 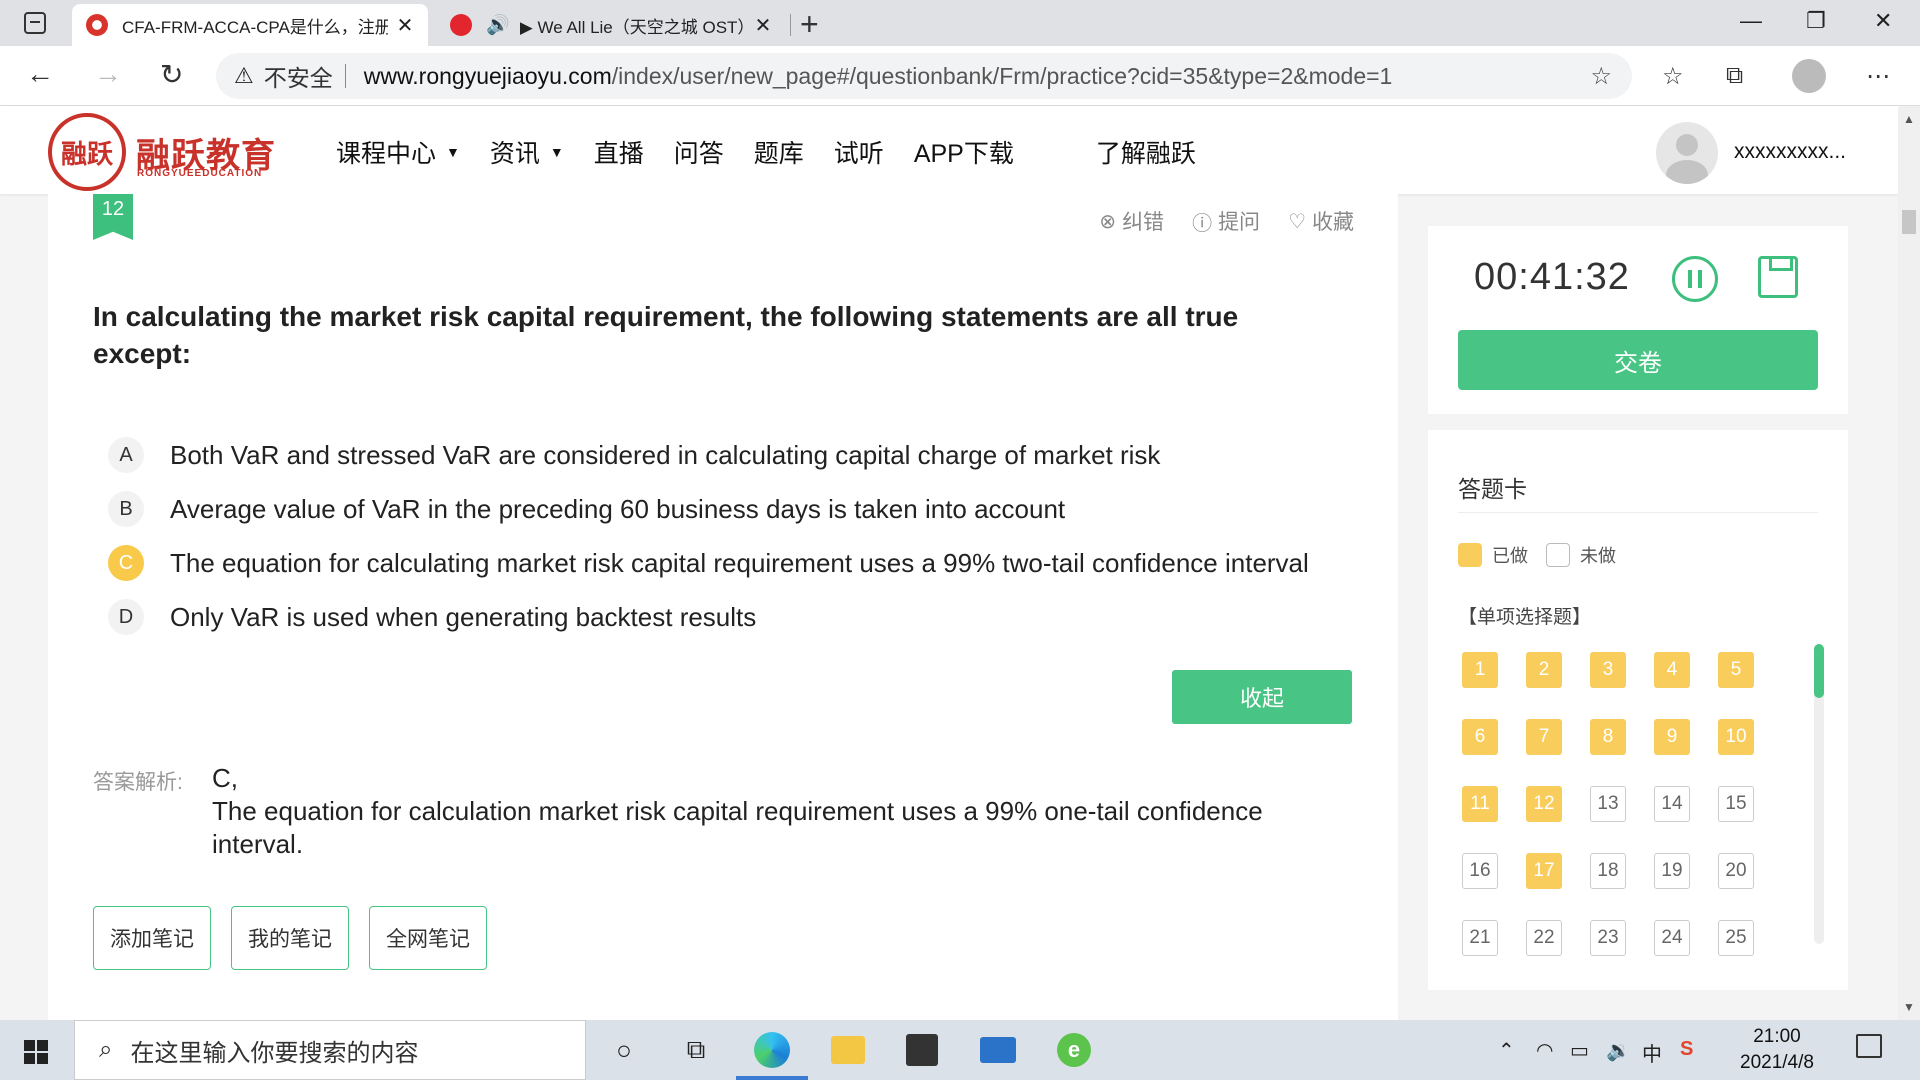 What do you see at coordinates (1262, 697) in the screenshot?
I see `collapse-button: 收起` at bounding box center [1262, 697].